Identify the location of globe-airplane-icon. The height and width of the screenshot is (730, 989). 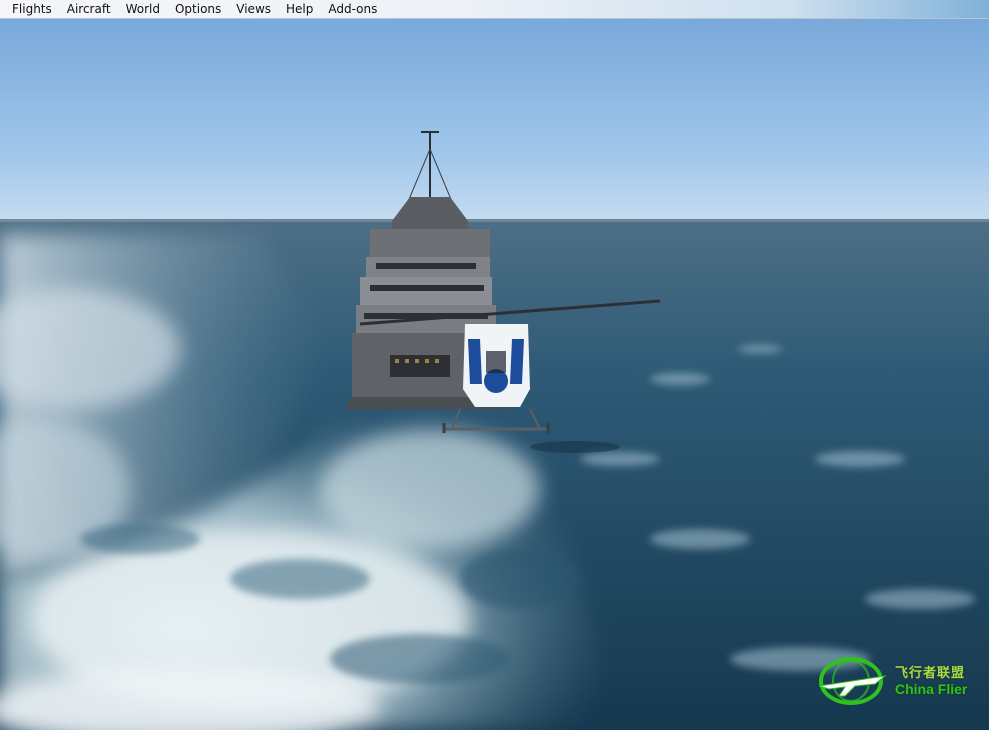
(852, 681).